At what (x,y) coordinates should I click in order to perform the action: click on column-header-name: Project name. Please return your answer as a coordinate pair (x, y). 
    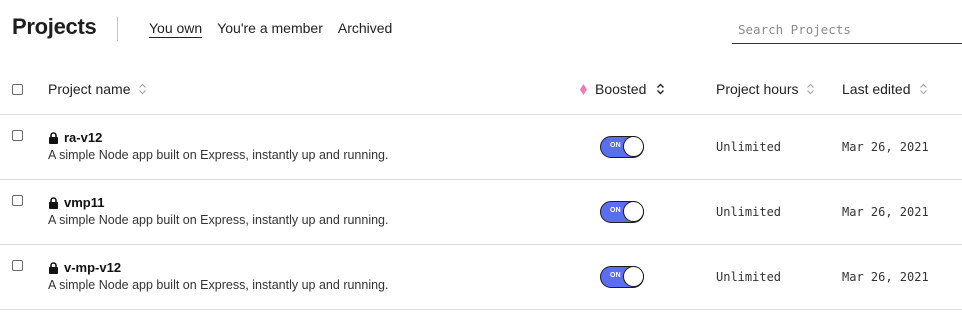
    Looking at the image, I should click on (97, 89).